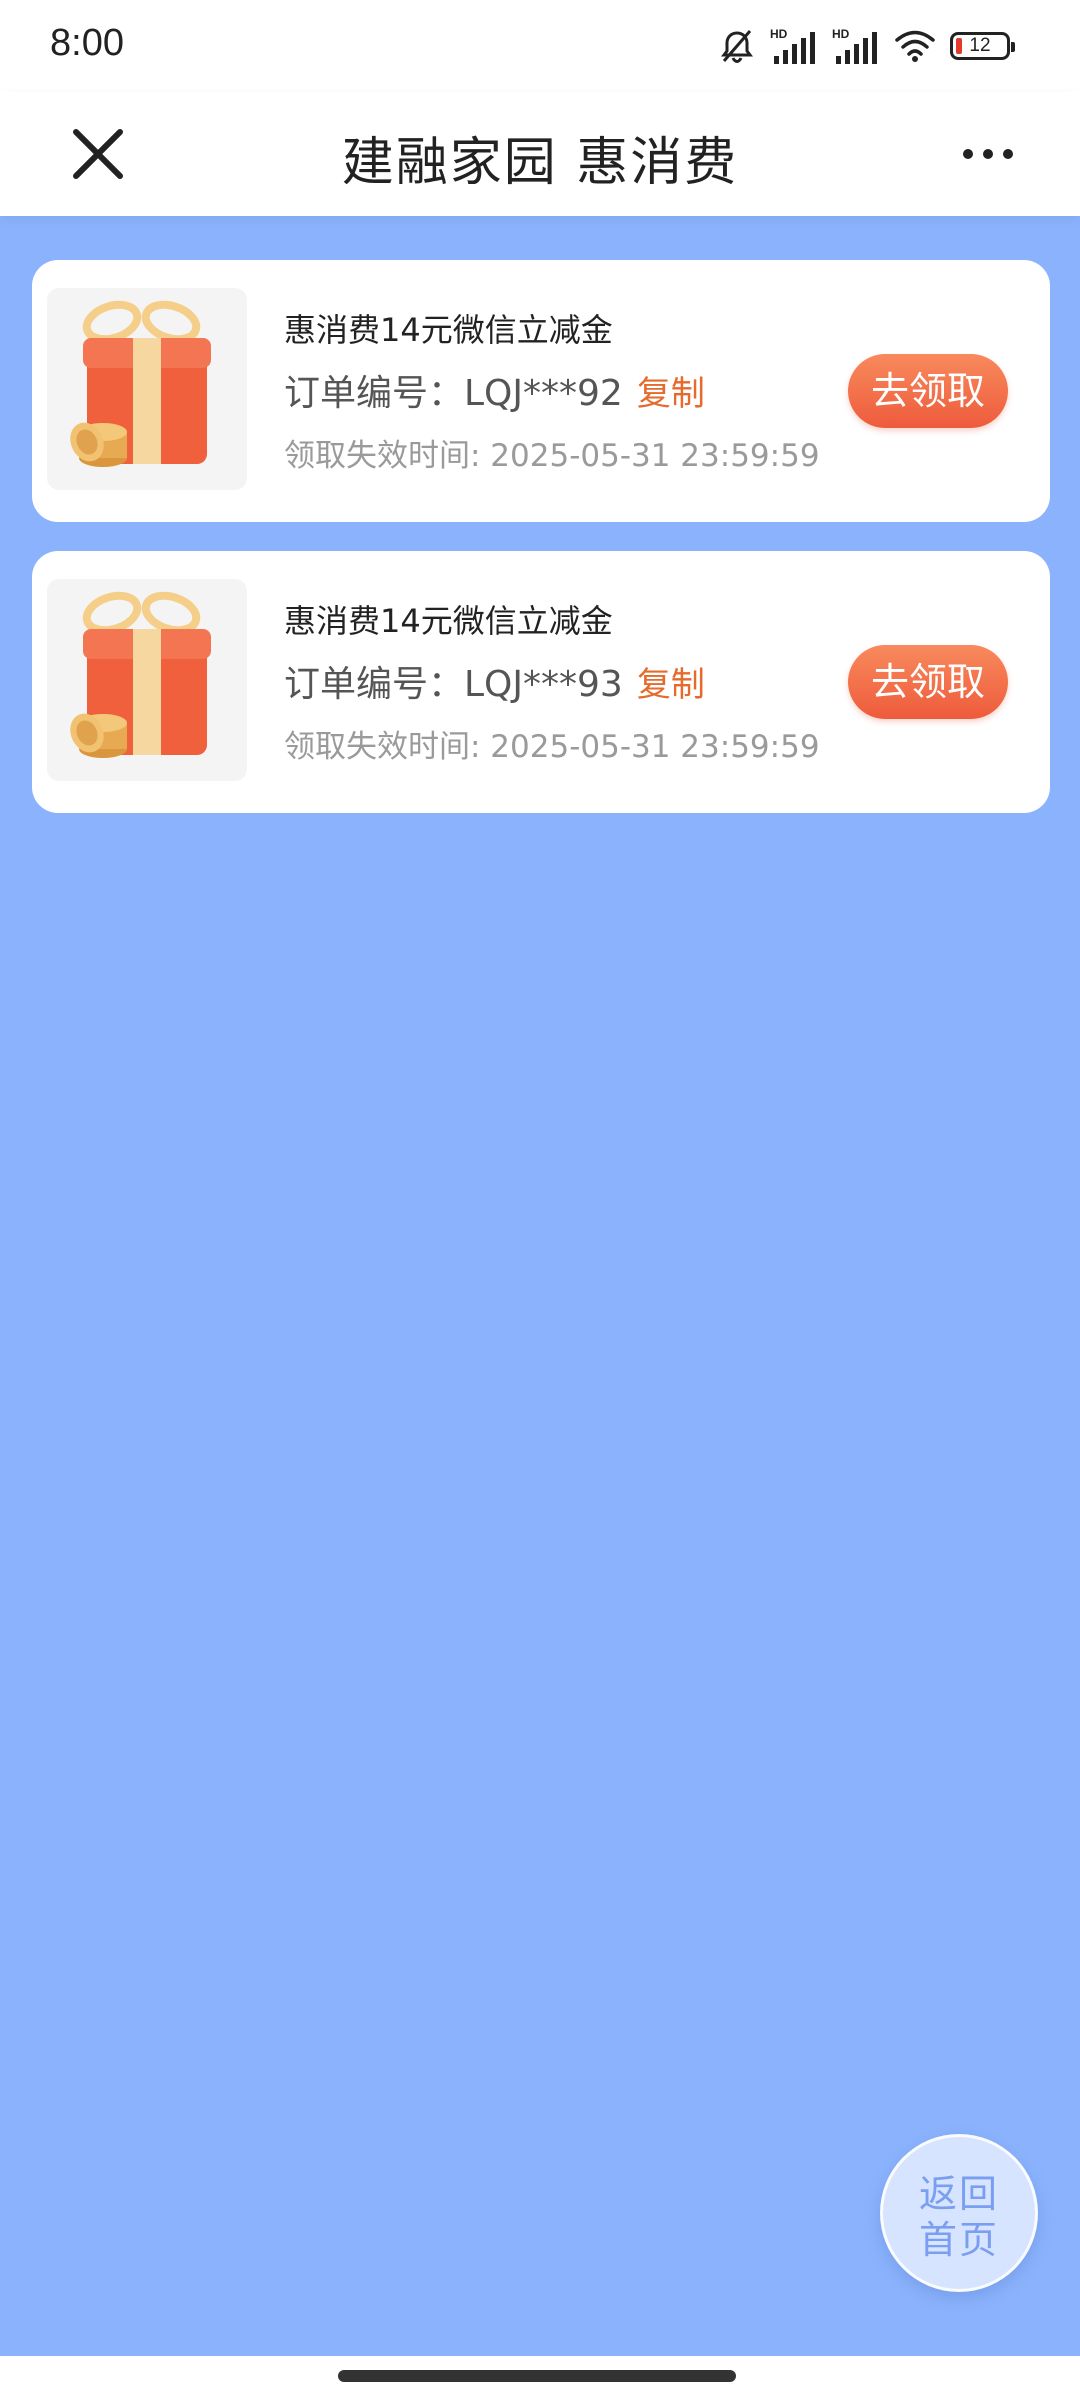 The image size is (1080, 2400). What do you see at coordinates (958, 2217) in the screenshot?
I see `return-home-label: 返回首页` at bounding box center [958, 2217].